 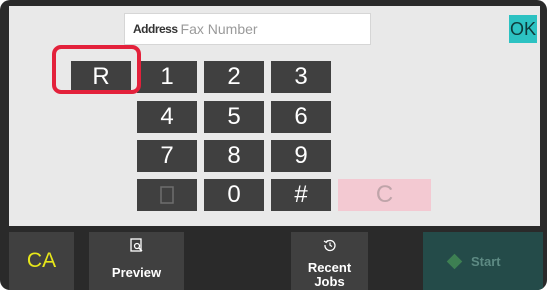 I want to click on pause-key-icon, so click(x=167, y=195).